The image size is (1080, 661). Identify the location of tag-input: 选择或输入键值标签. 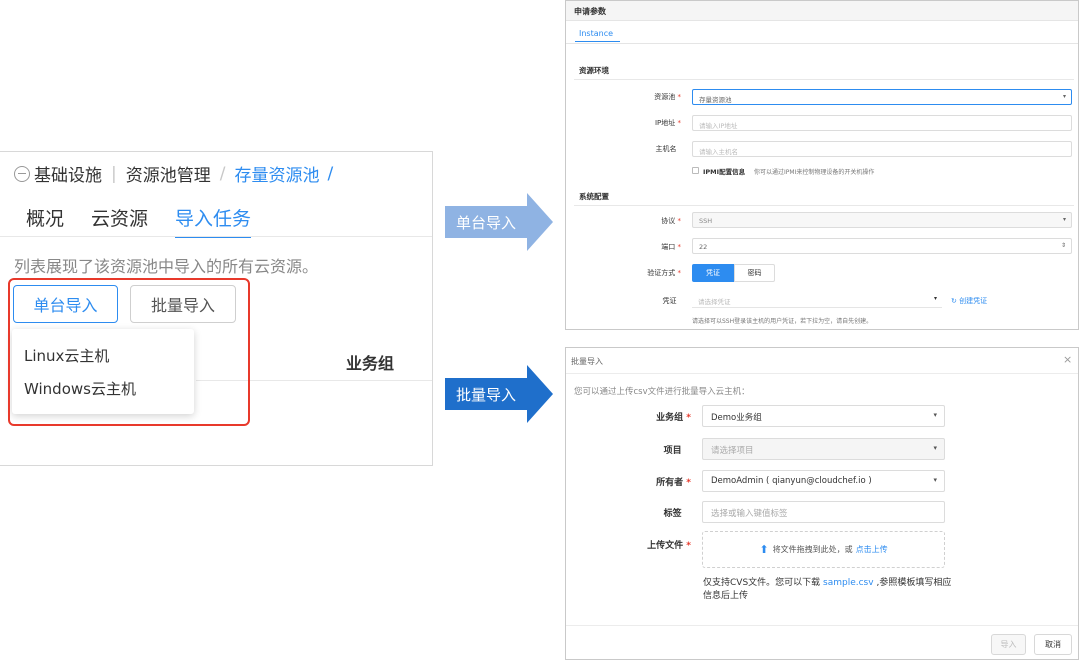
(823, 512).